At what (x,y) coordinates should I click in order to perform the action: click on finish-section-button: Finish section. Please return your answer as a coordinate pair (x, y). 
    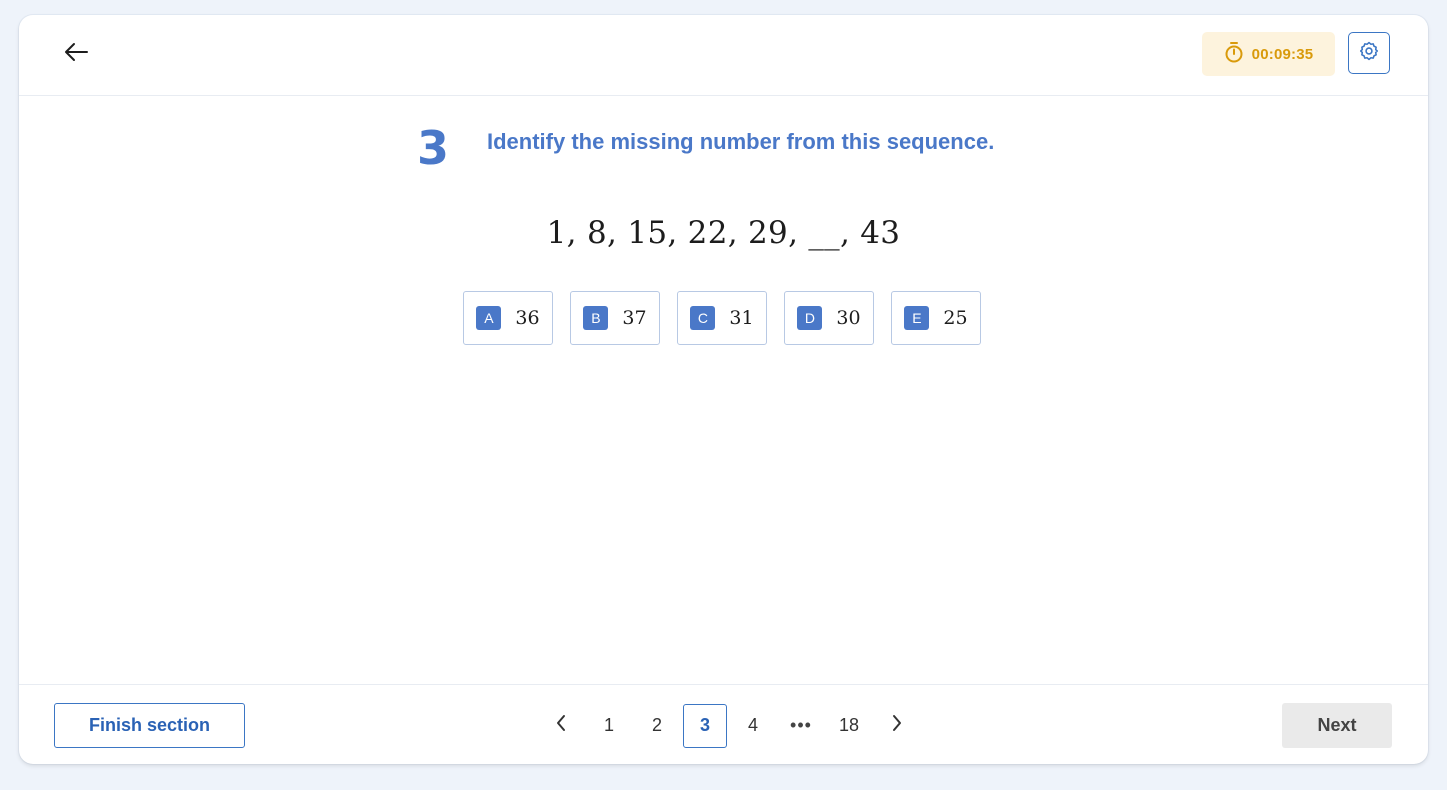
    Looking at the image, I should click on (149, 725).